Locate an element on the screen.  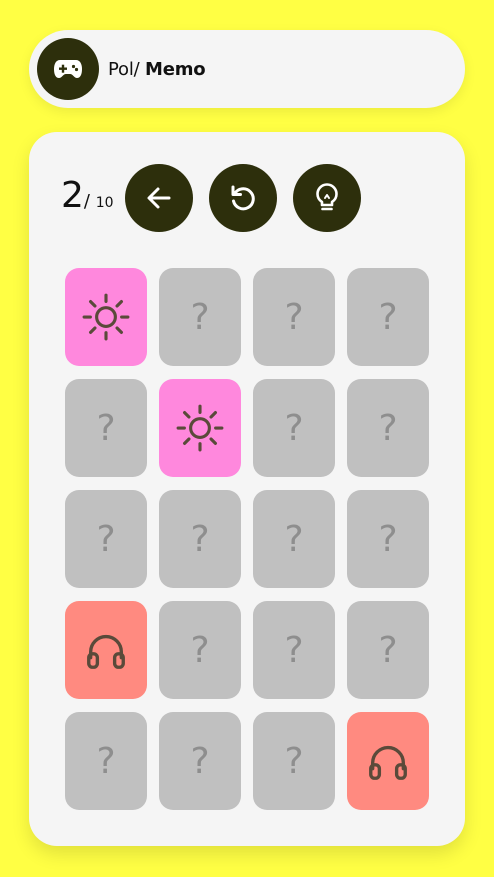
rotate-ccw-icon is located at coordinates (243, 198).